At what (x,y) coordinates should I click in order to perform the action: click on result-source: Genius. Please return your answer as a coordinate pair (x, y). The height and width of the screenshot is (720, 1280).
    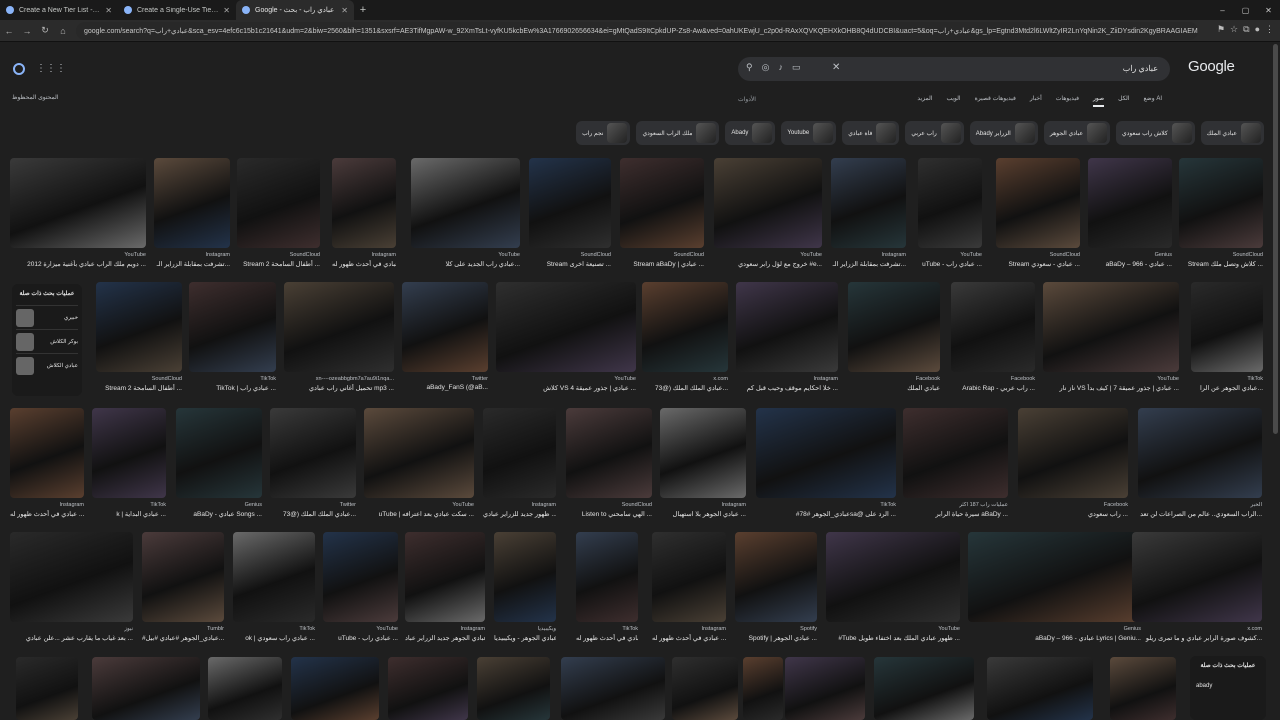
    Looking at the image, I should click on (219, 505).